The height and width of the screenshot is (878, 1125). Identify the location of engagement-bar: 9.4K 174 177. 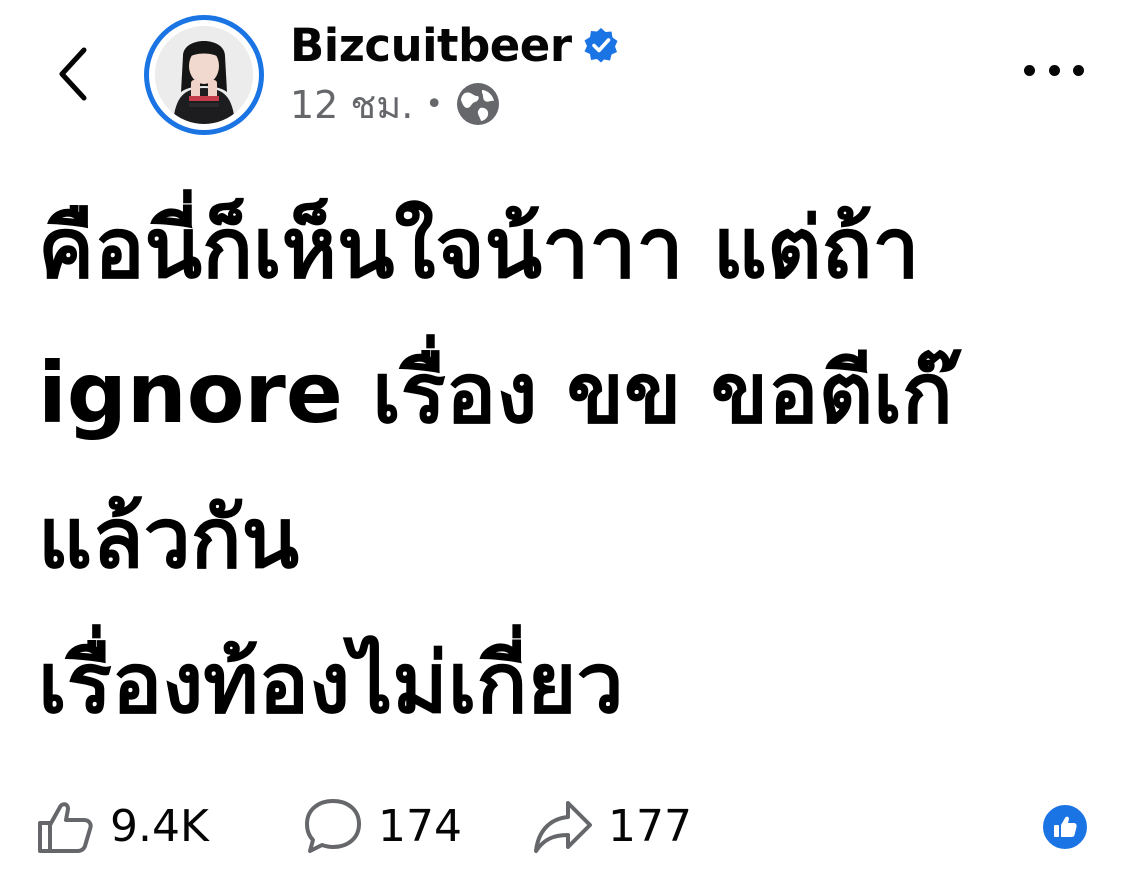
(564, 826).